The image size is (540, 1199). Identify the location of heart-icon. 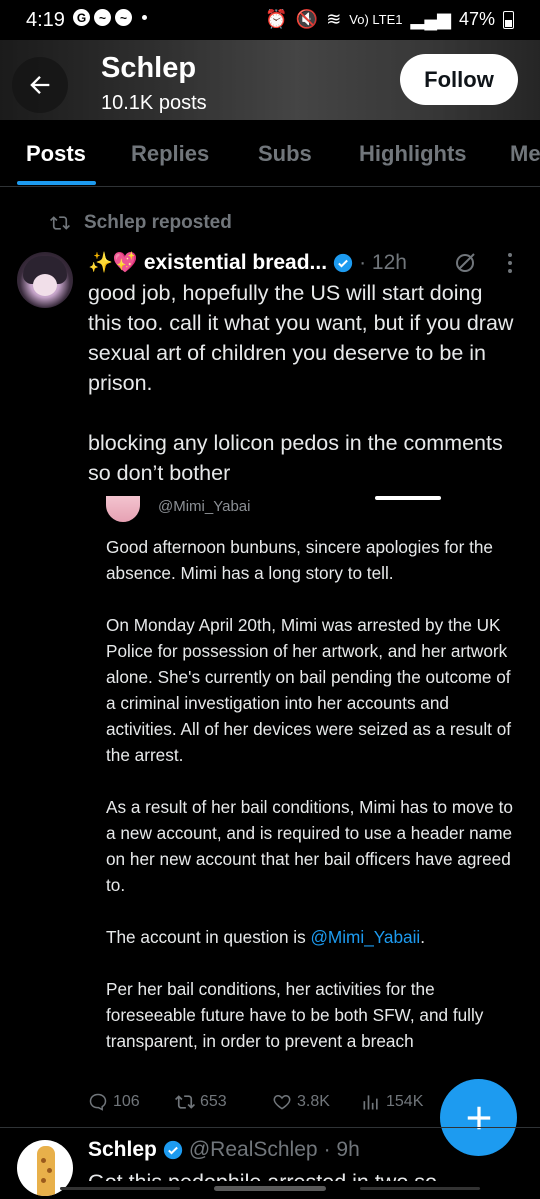
(282, 1102).